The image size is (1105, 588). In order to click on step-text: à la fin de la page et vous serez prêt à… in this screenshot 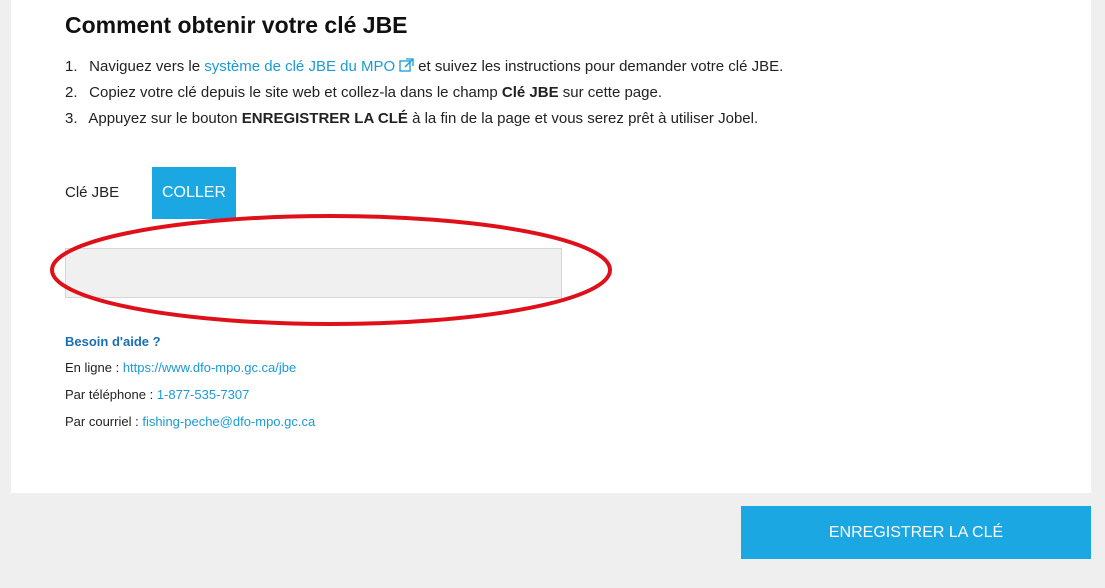, I will do `click(585, 118)`.